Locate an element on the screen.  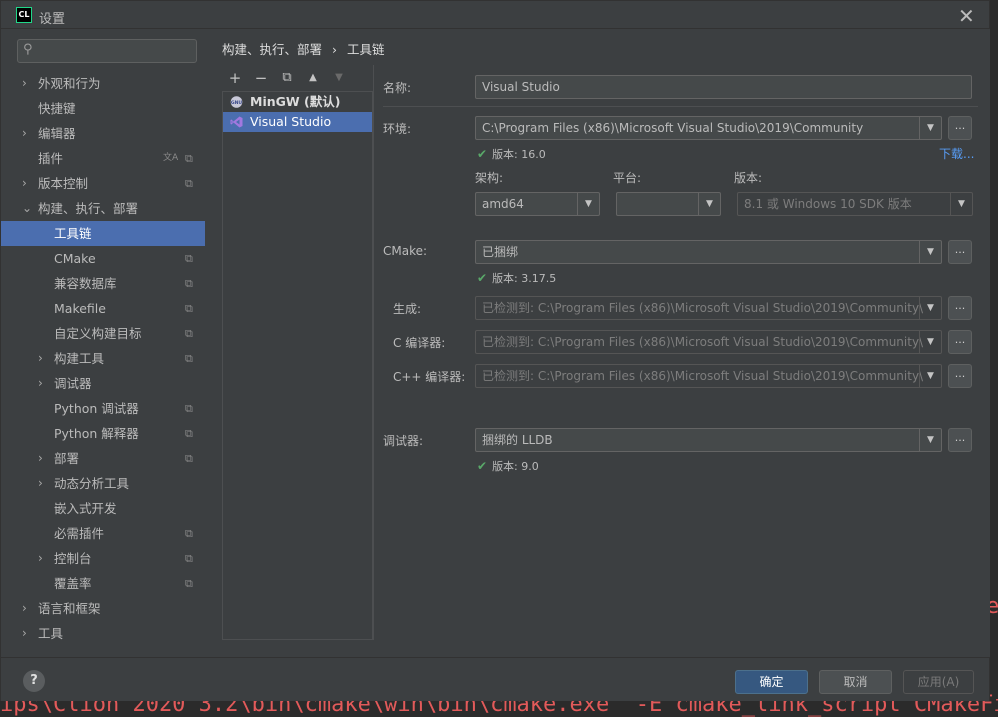
list-item: Visual Studio is located at coordinates (297, 122).